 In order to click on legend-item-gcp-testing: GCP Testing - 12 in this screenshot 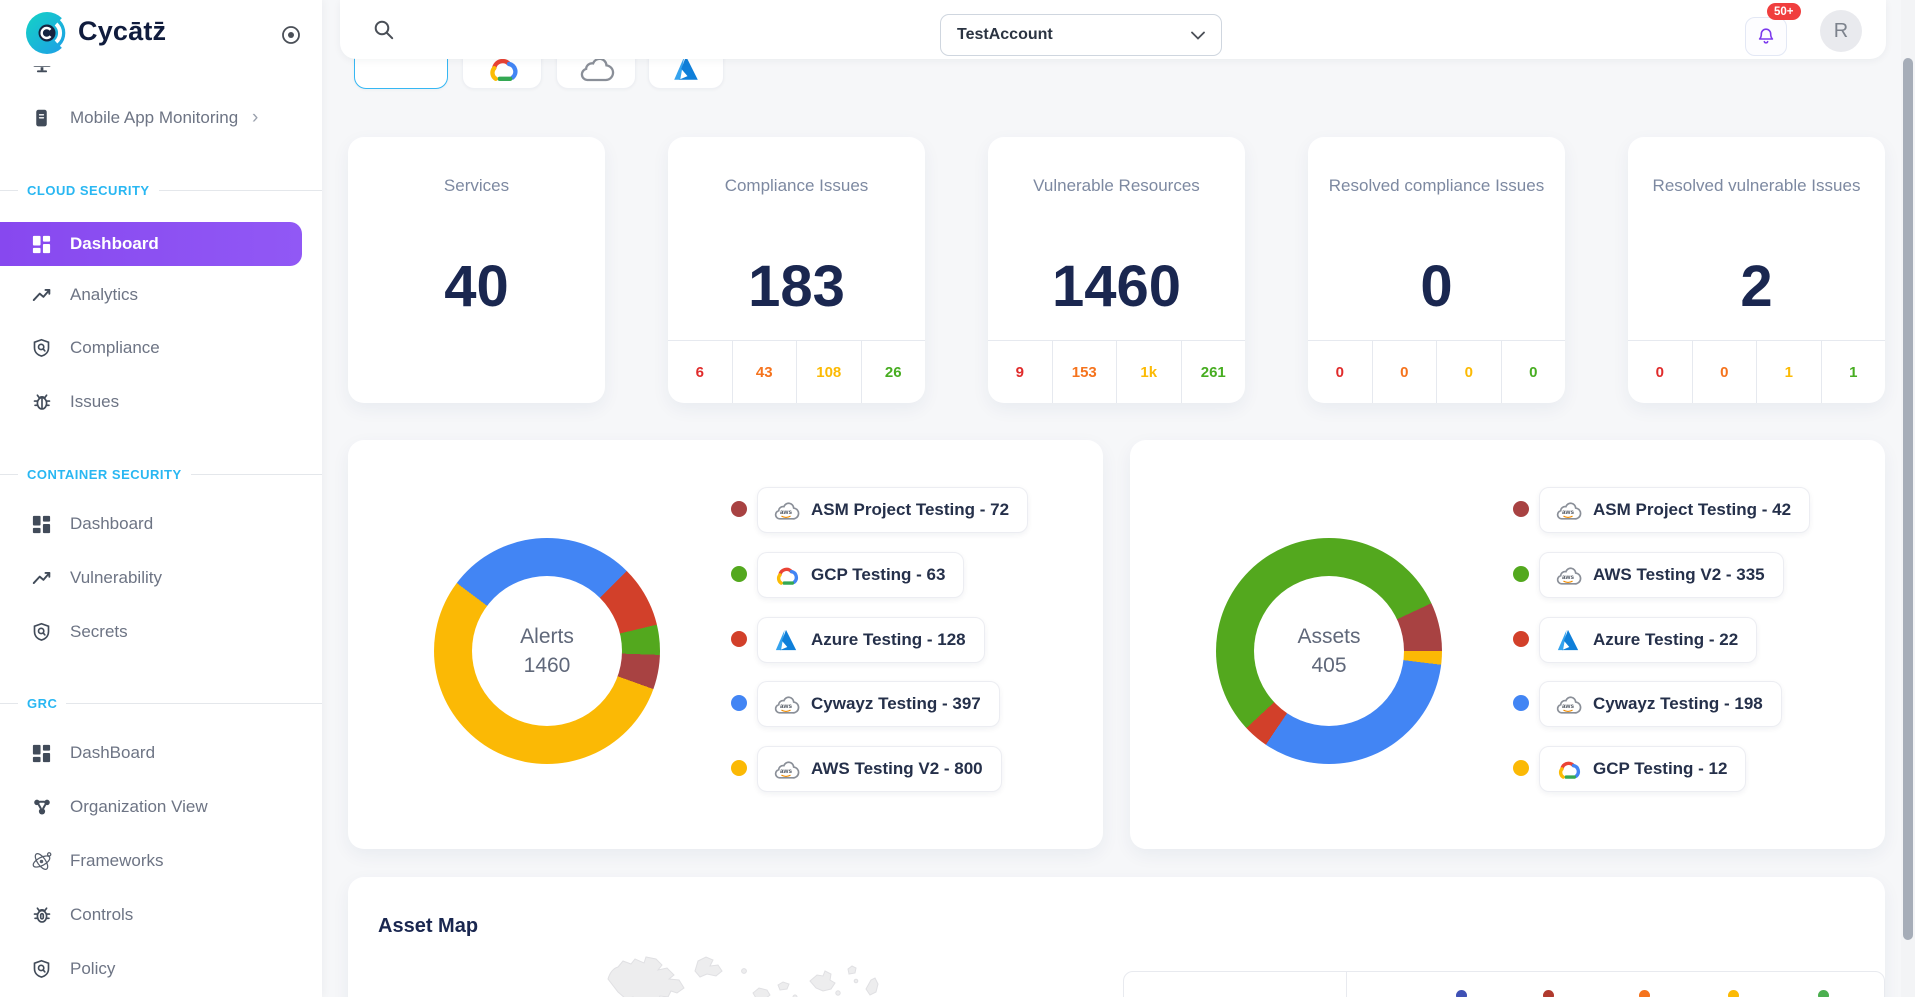, I will do `click(1643, 769)`.